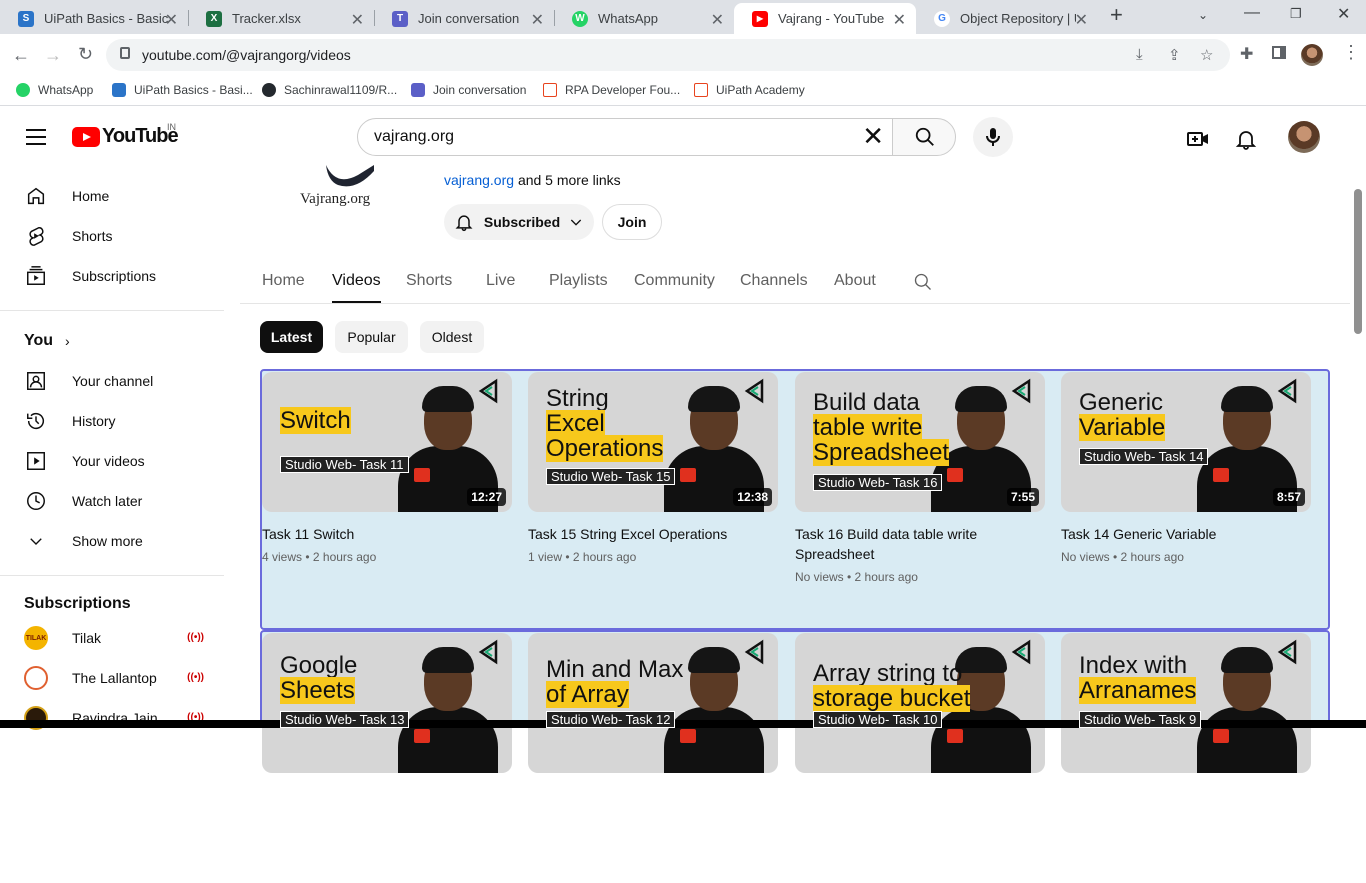 The image size is (1366, 883). Describe the element at coordinates (1198, 139) in the screenshot. I see `create-video-icon` at that location.